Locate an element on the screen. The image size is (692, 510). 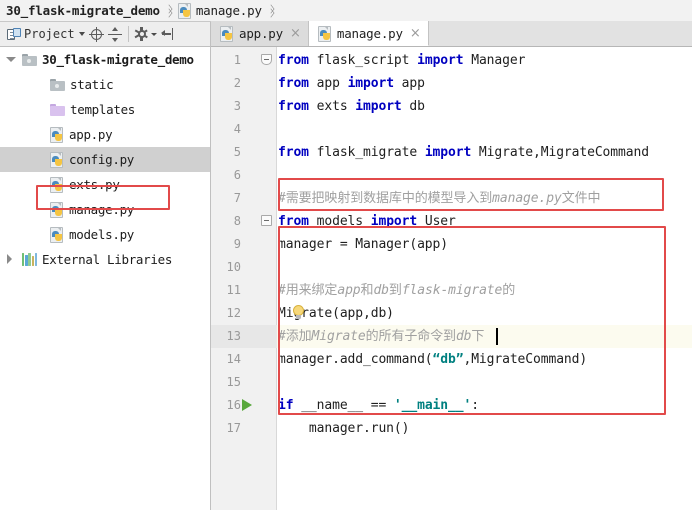
line-number: 10 is located at coordinates (233, 267).